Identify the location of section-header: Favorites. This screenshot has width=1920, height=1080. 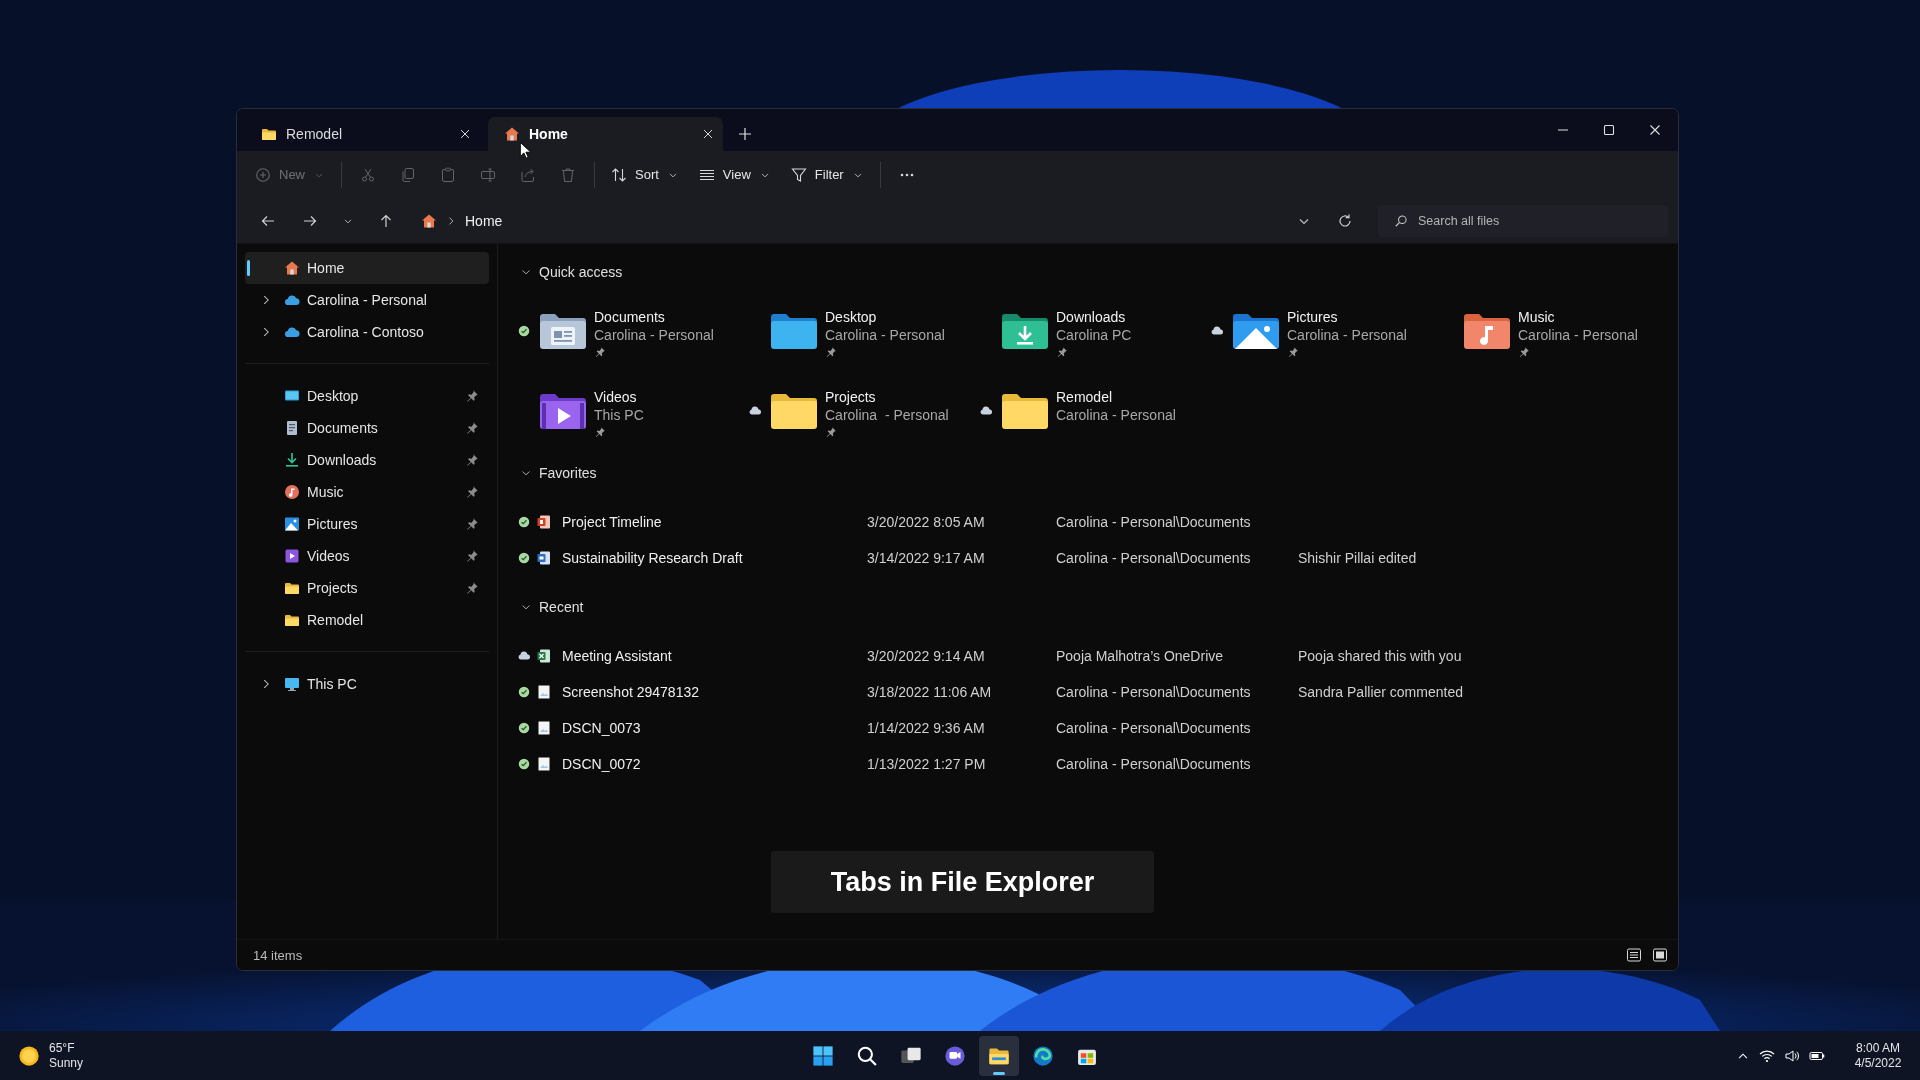
(558, 473).